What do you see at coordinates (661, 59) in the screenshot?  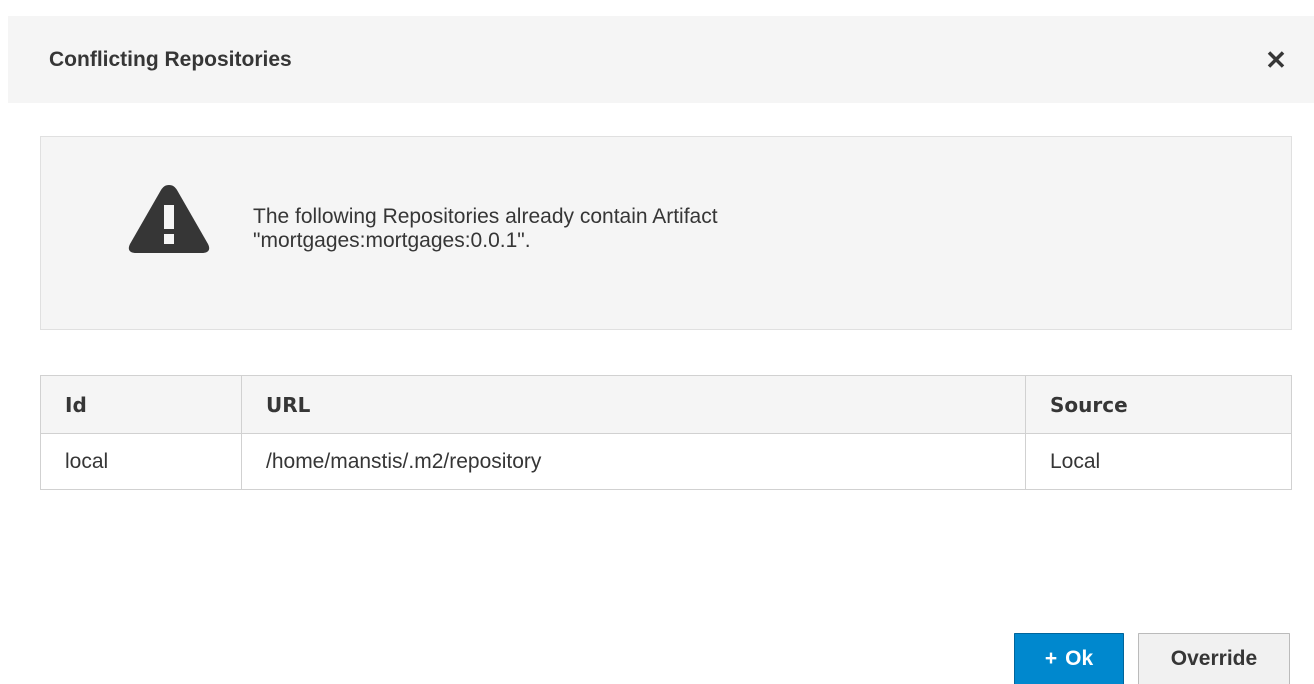 I see `dialog-header: Conflicting Repositories ✕` at bounding box center [661, 59].